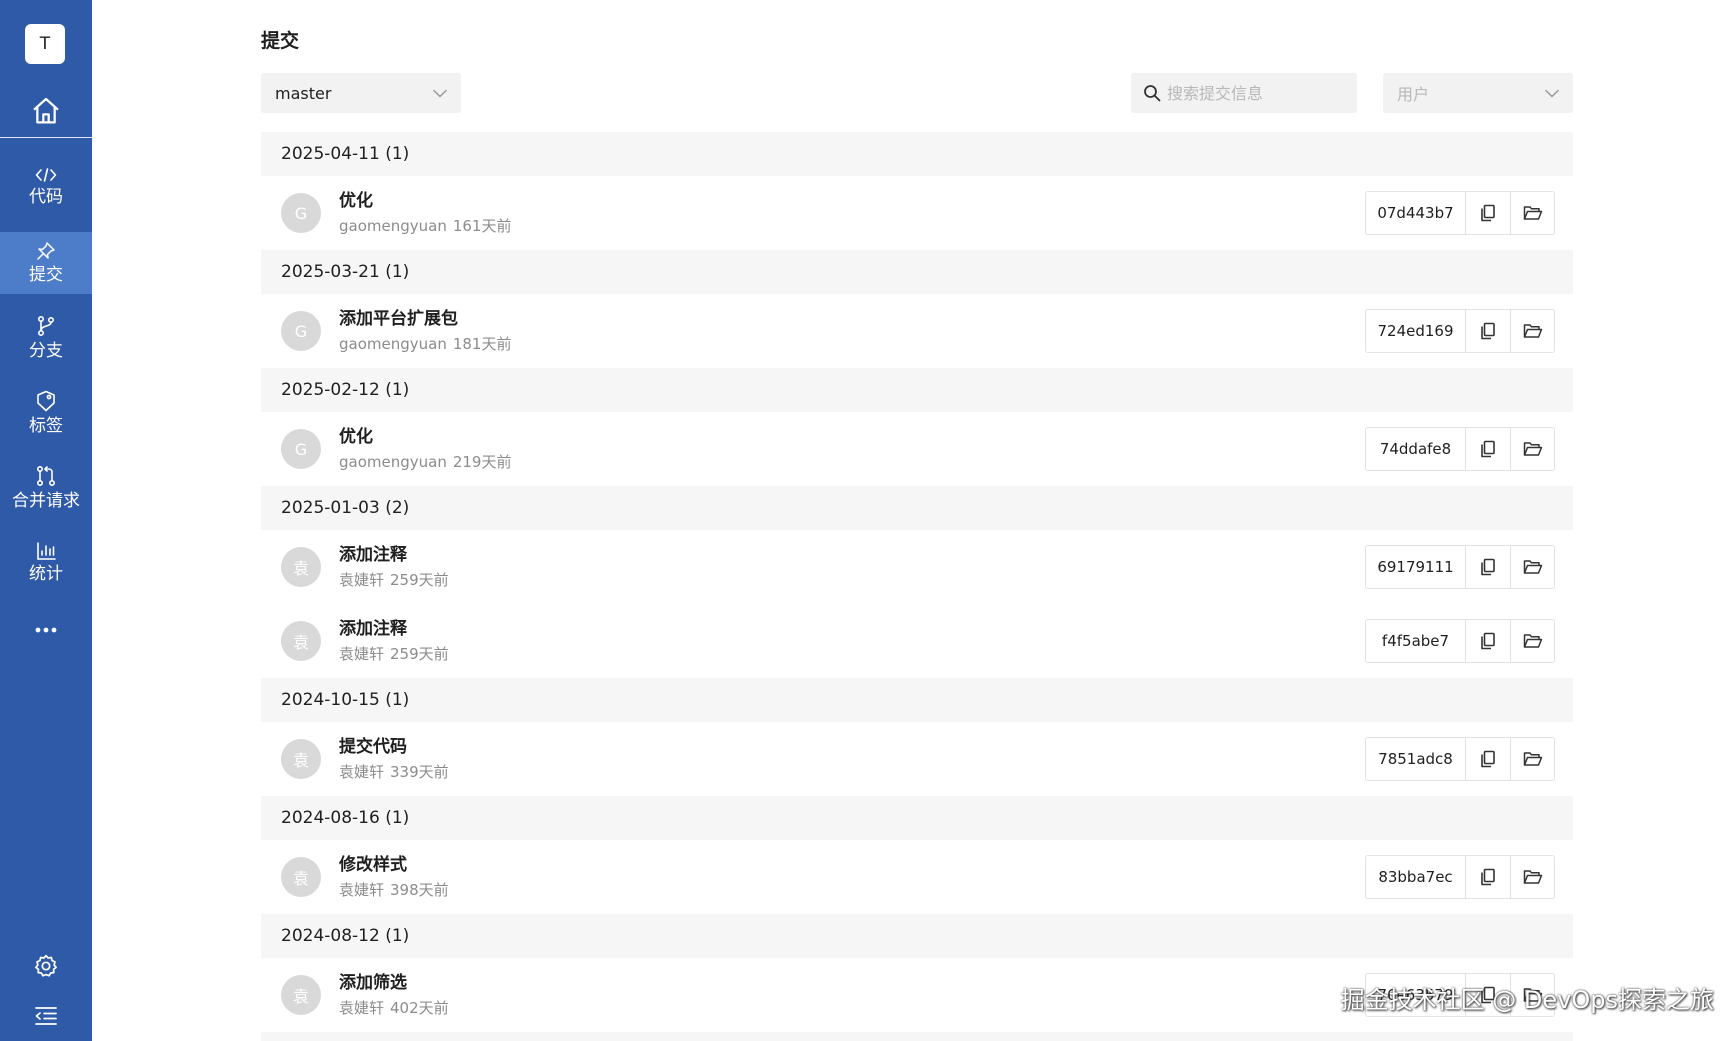 Image resolution: width=1730 pixels, height=1041 pixels. Describe the element at coordinates (46, 1016) in the screenshot. I see `collapse-sidebar-button` at that location.